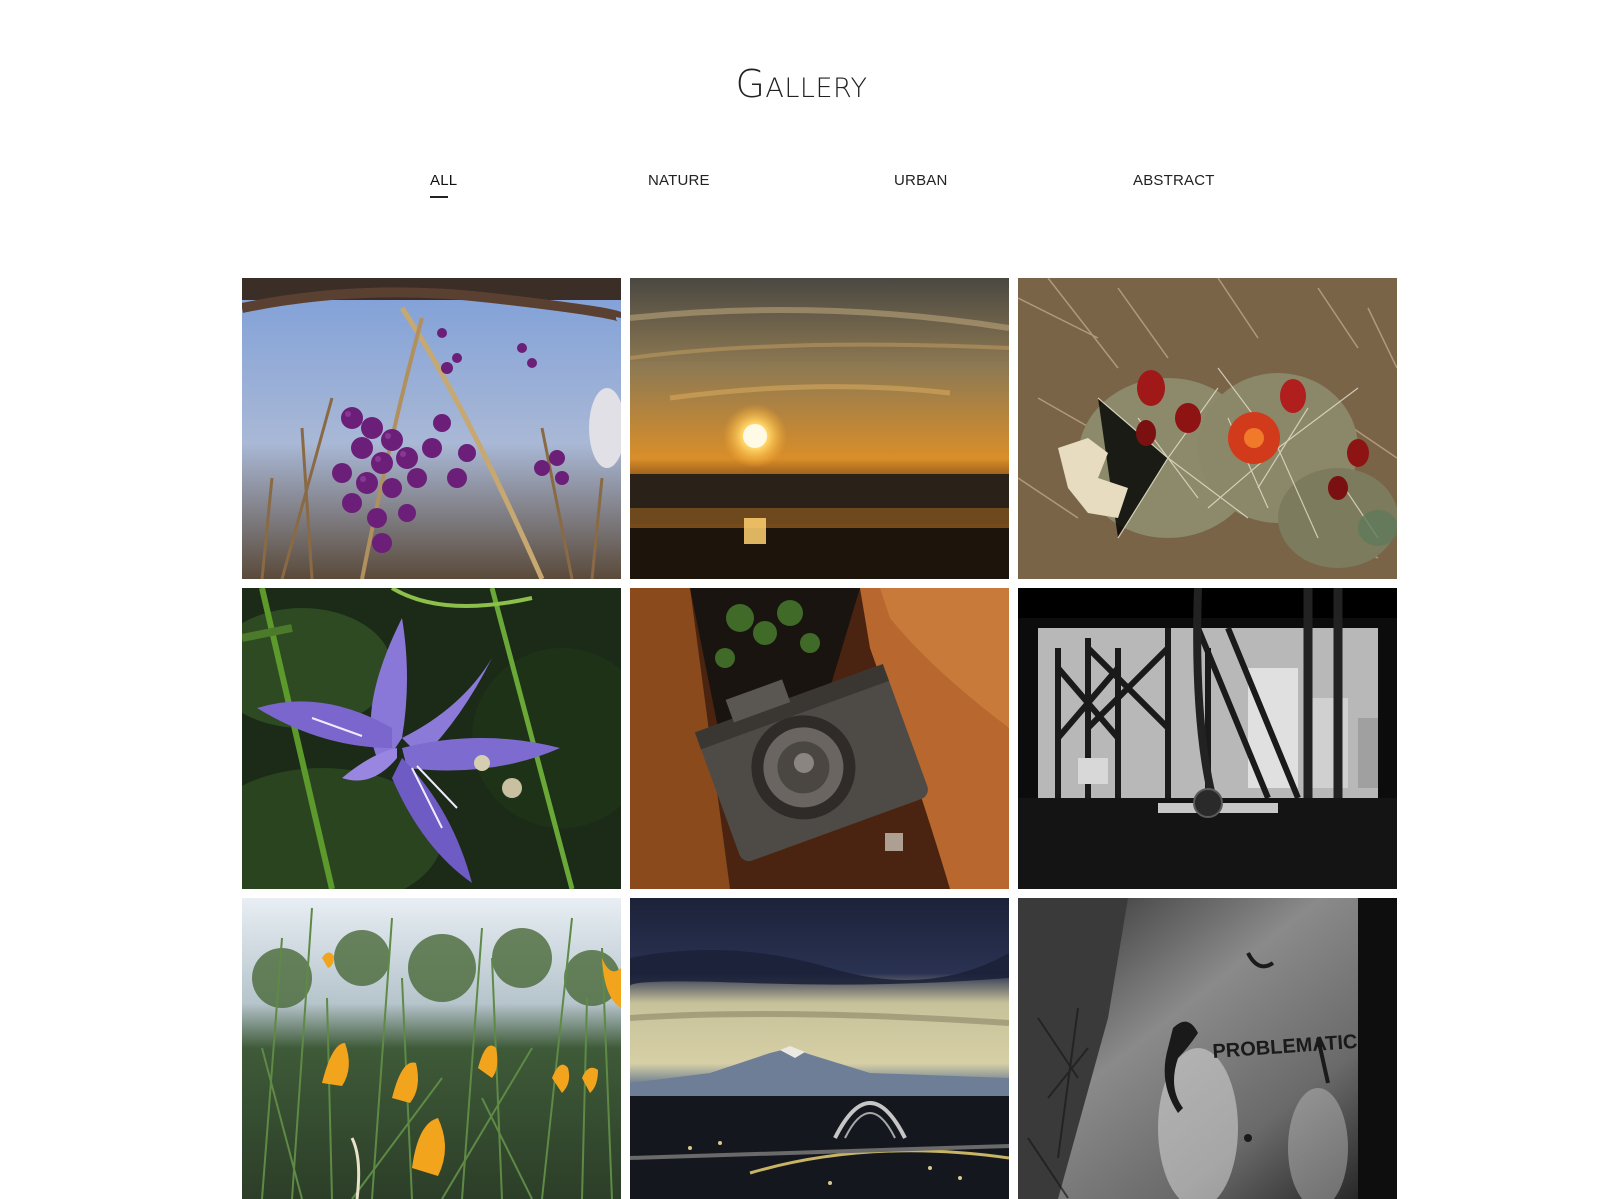  I want to click on purple-berries-image, so click(431, 428).